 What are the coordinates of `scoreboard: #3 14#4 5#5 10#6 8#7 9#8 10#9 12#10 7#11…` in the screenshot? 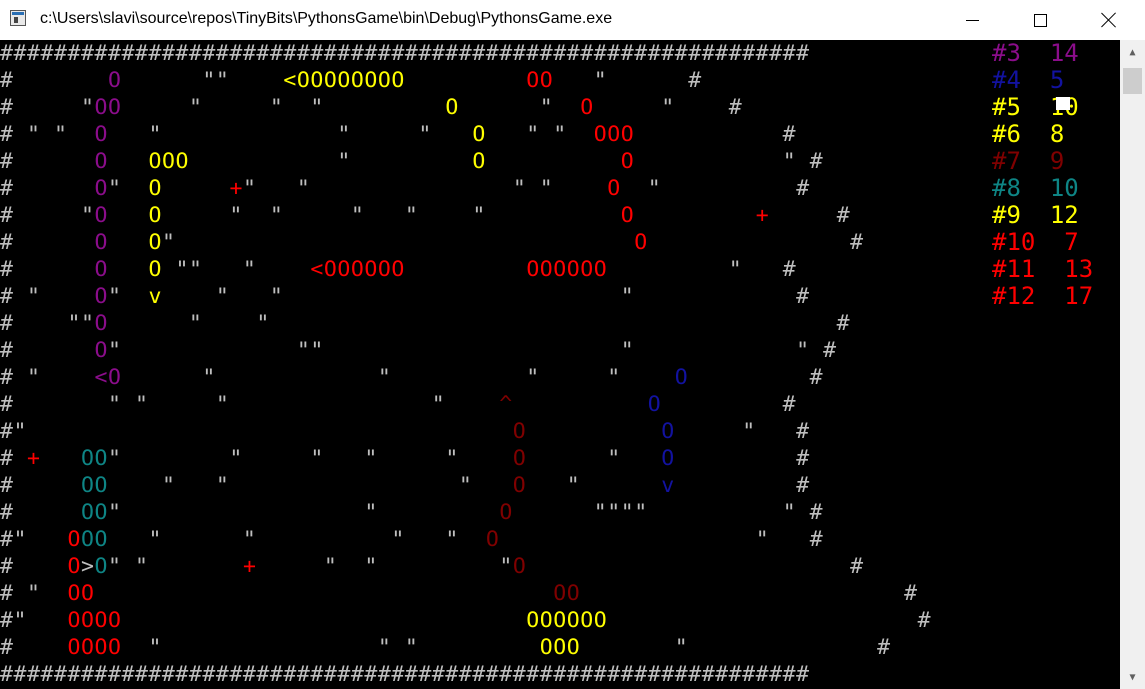 It's located at (1042, 175).